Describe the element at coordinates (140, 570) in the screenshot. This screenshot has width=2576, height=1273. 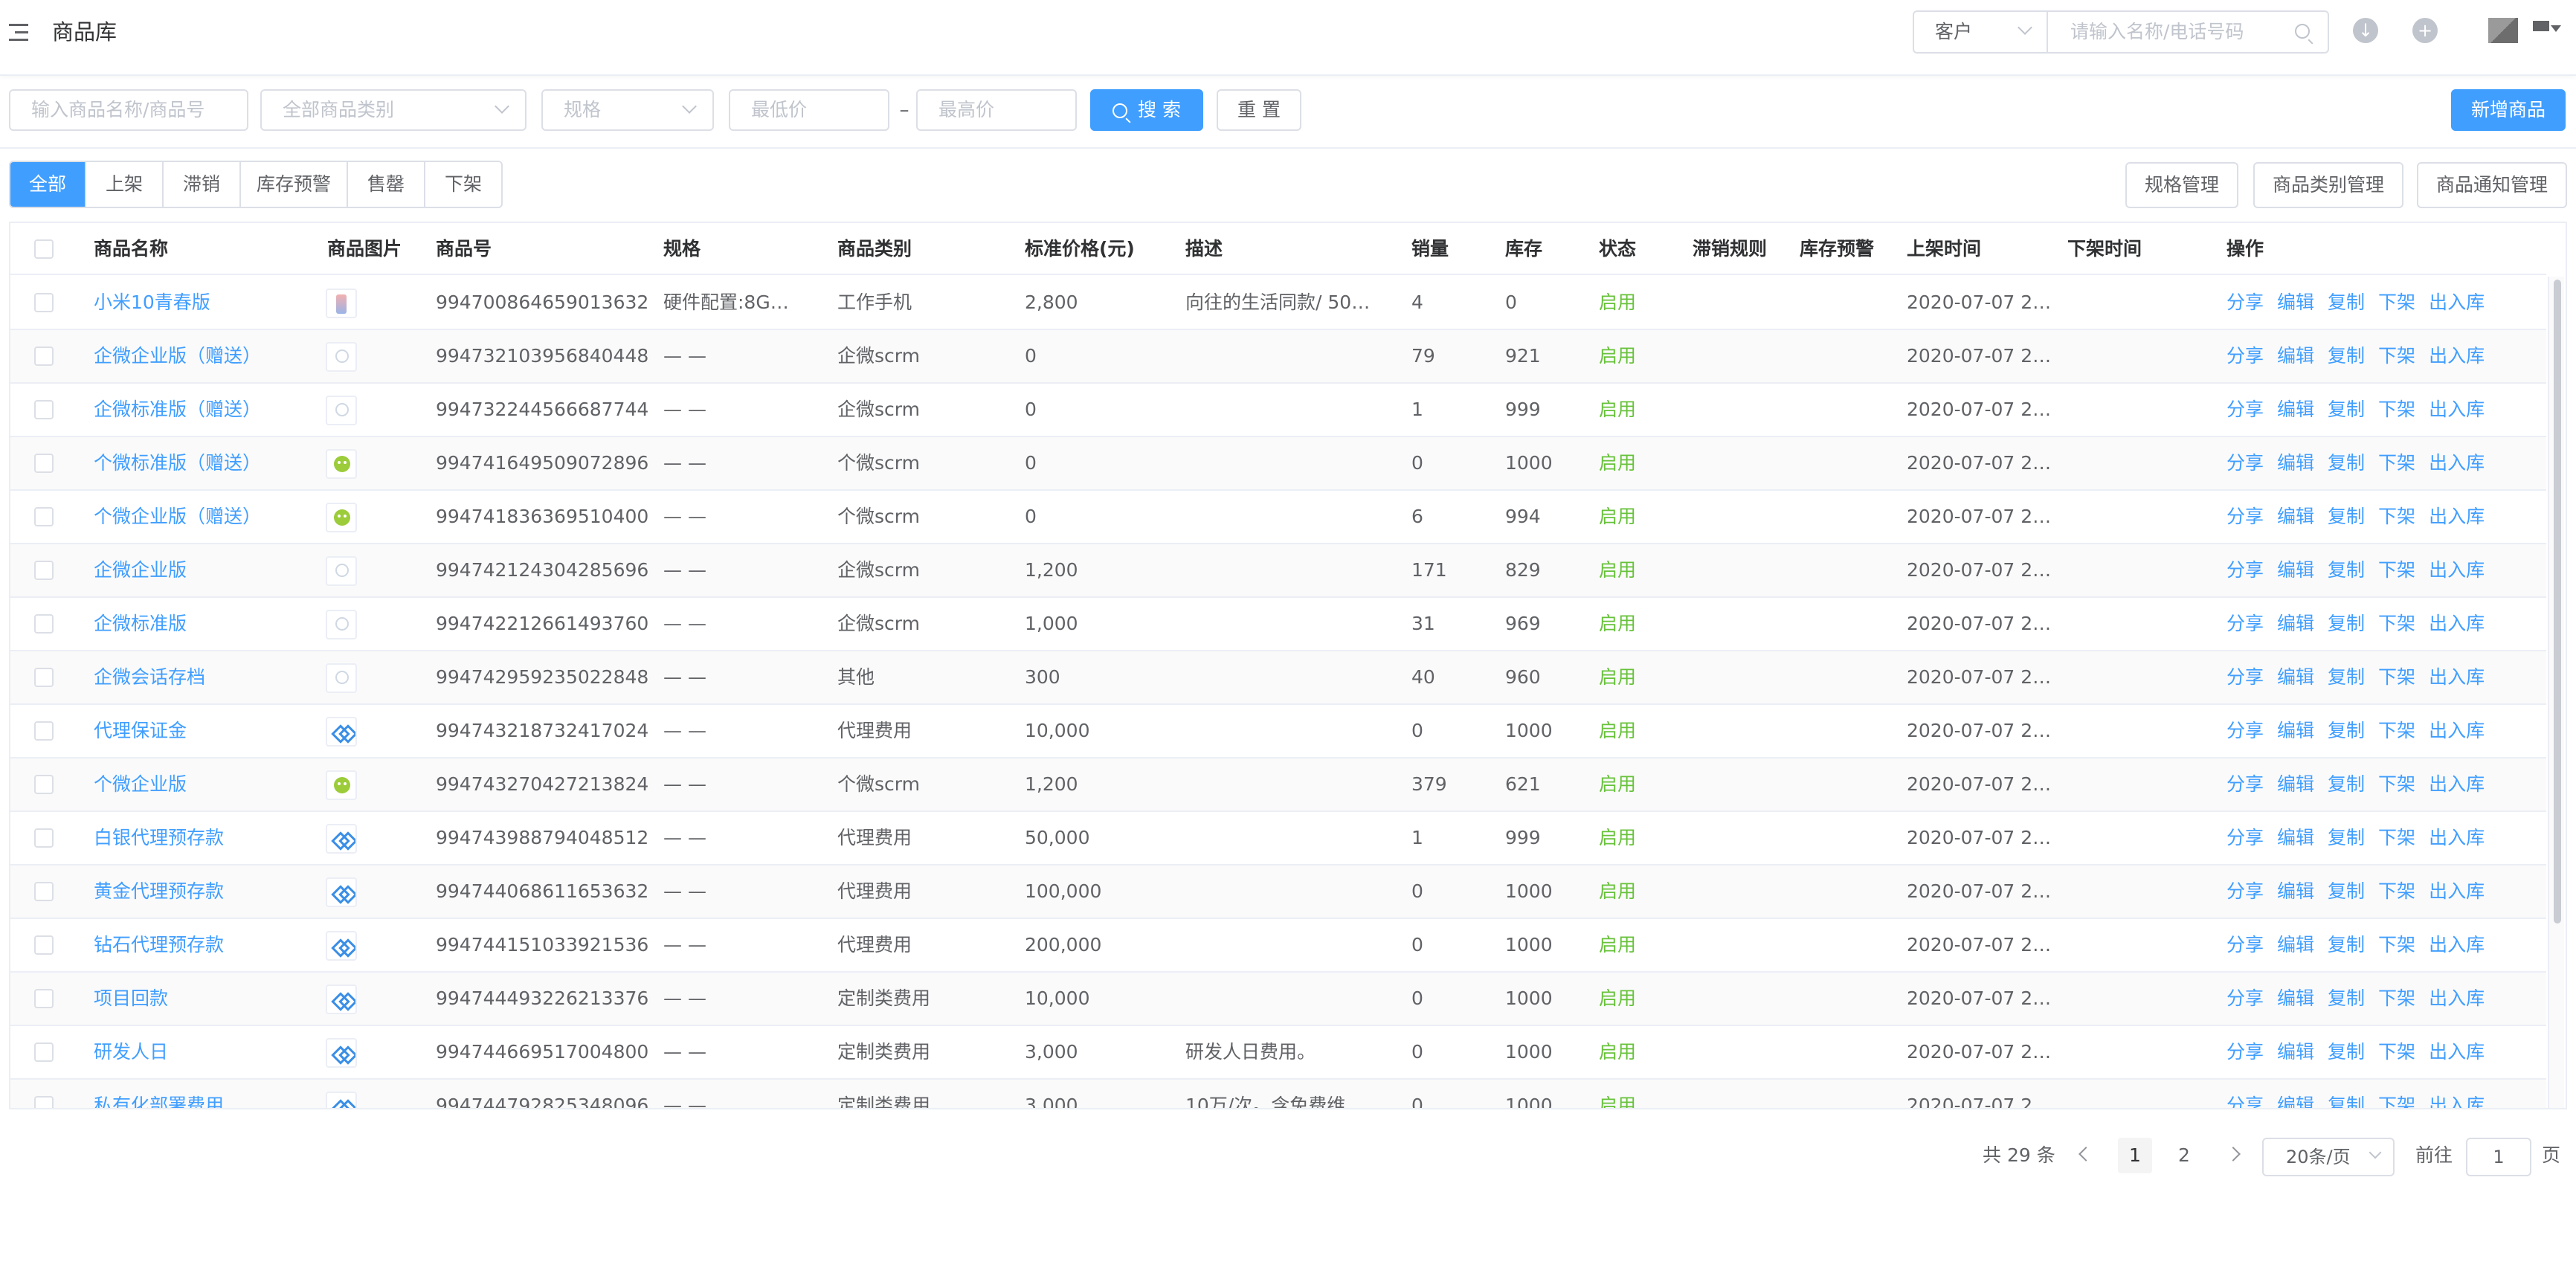
I see `product-name-link: 企微企业版` at that location.